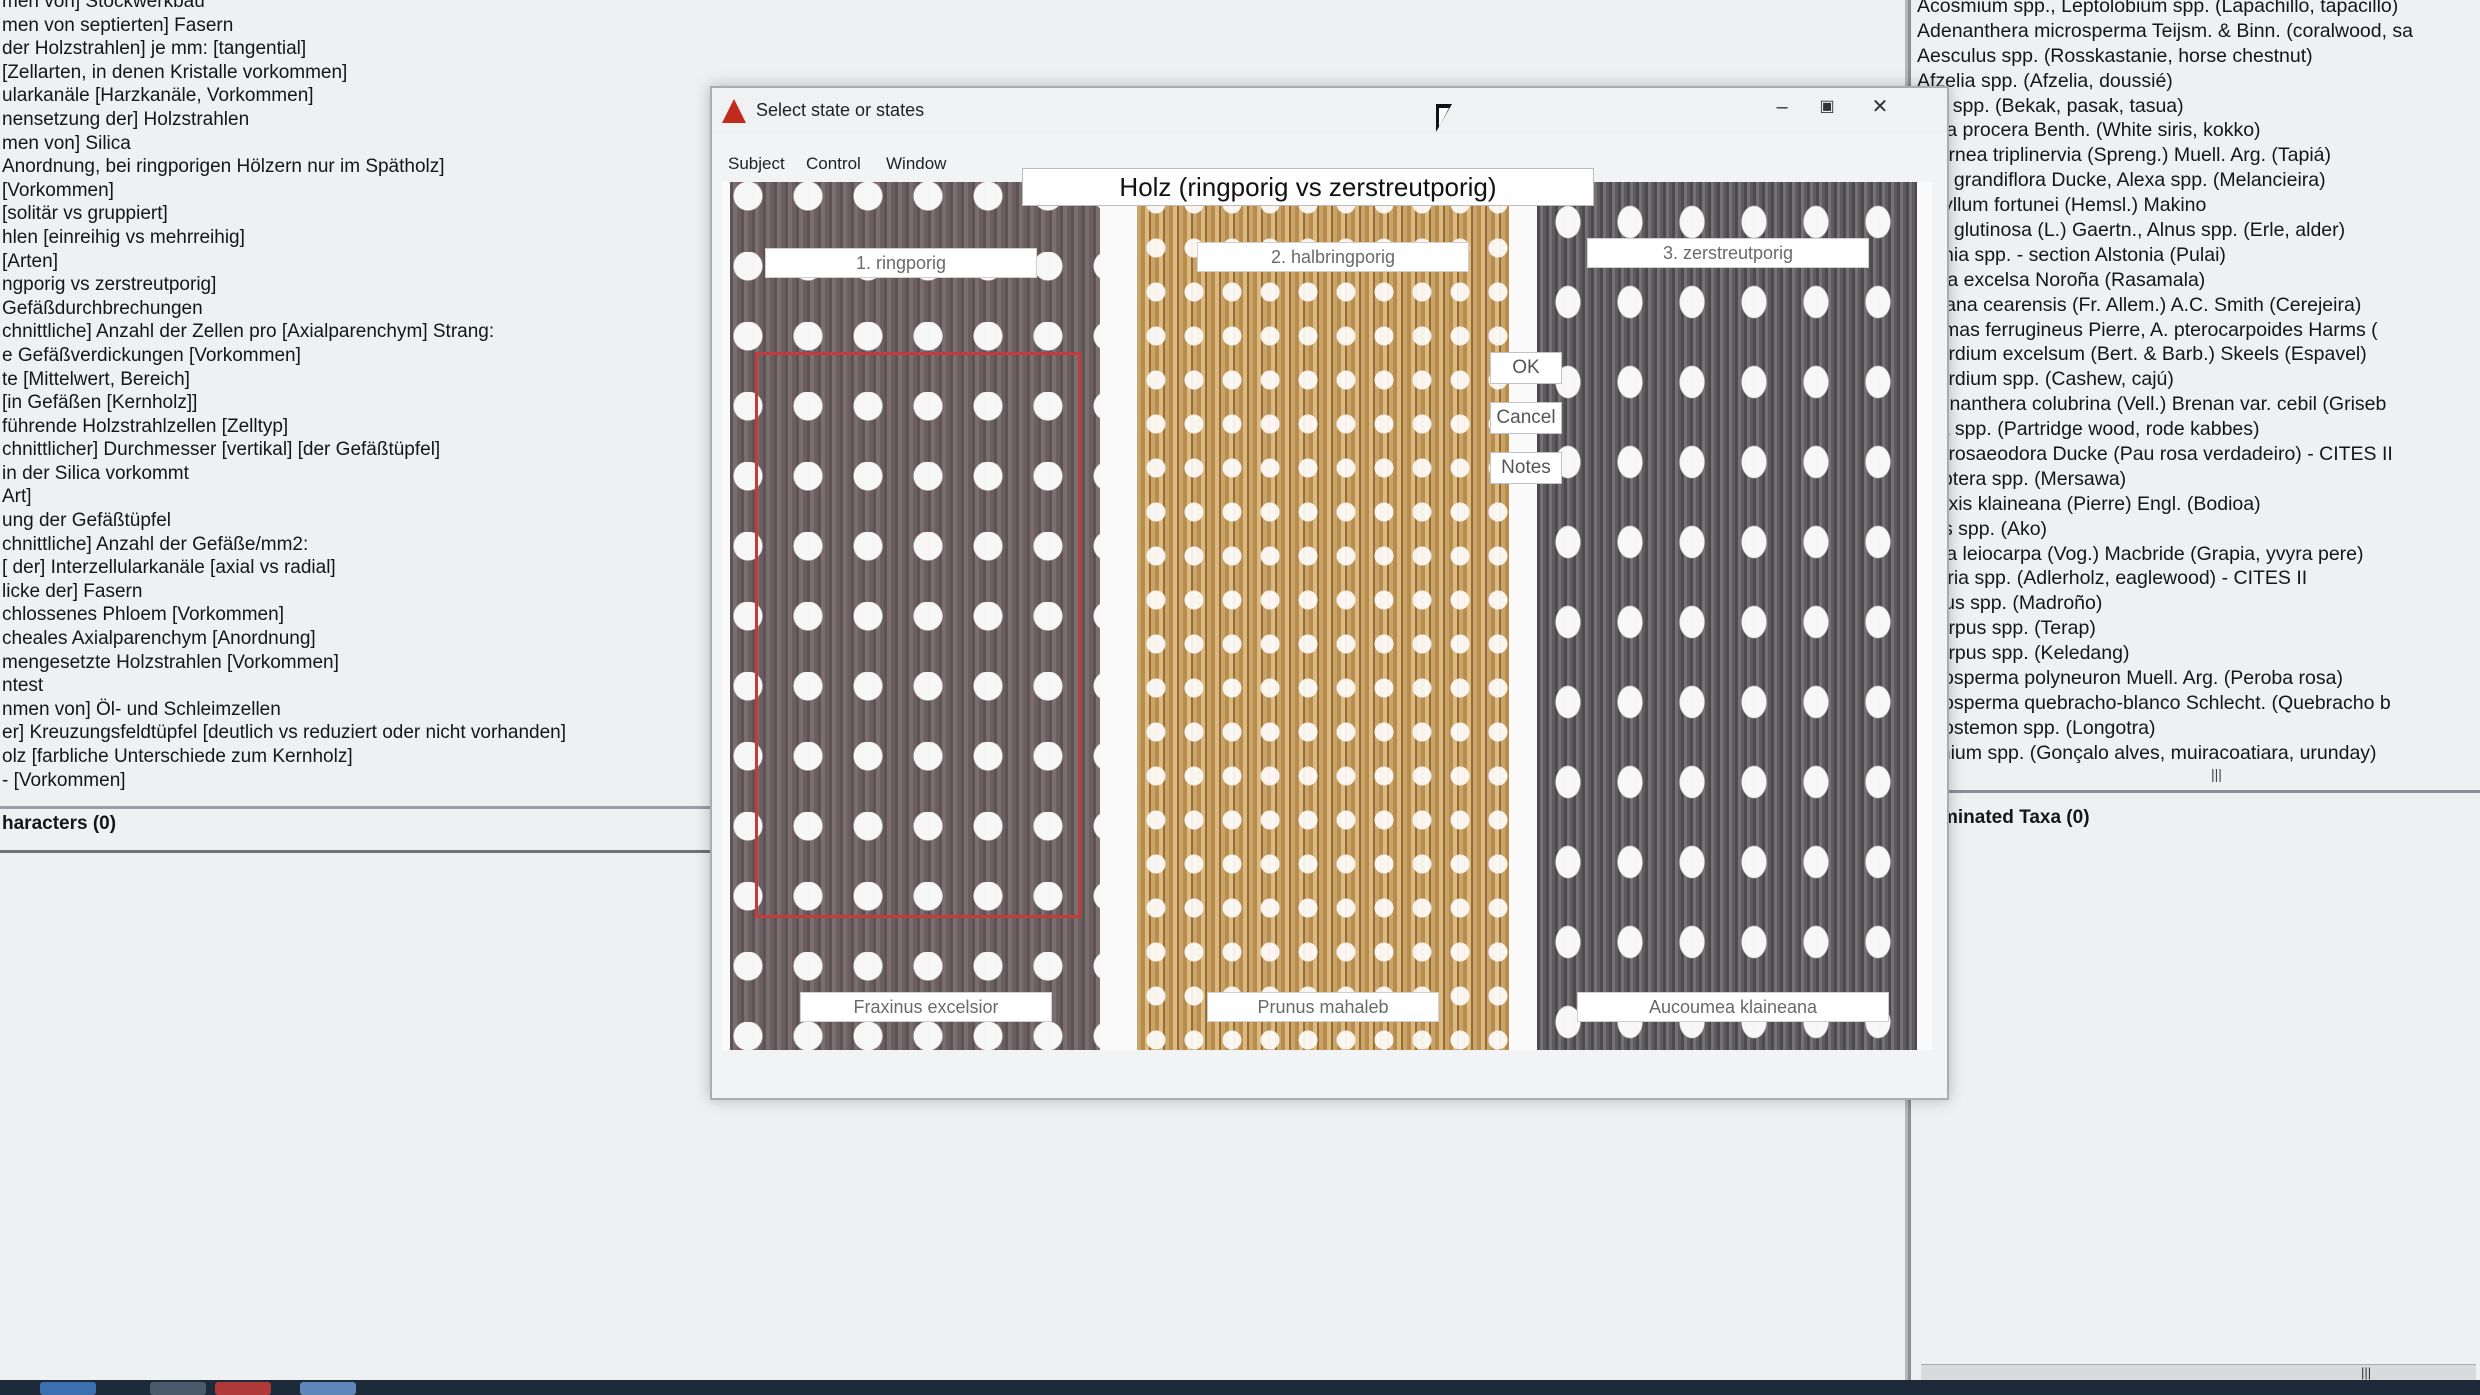 This screenshot has height=1395, width=2480. Describe the element at coordinates (2195, 504) in the screenshot. I see `taxon-item: opyxis klaineana (Pierre) Engl. (Bodioa)` at that location.